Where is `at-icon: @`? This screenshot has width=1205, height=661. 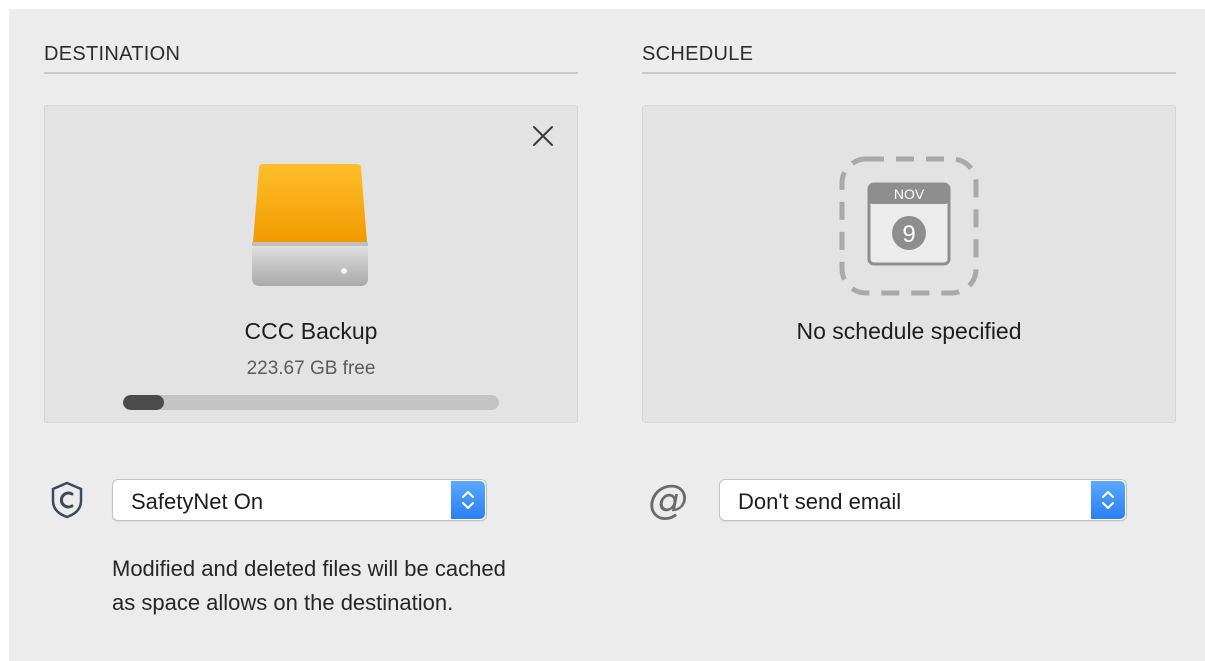
at-icon: @ is located at coordinates (668, 500).